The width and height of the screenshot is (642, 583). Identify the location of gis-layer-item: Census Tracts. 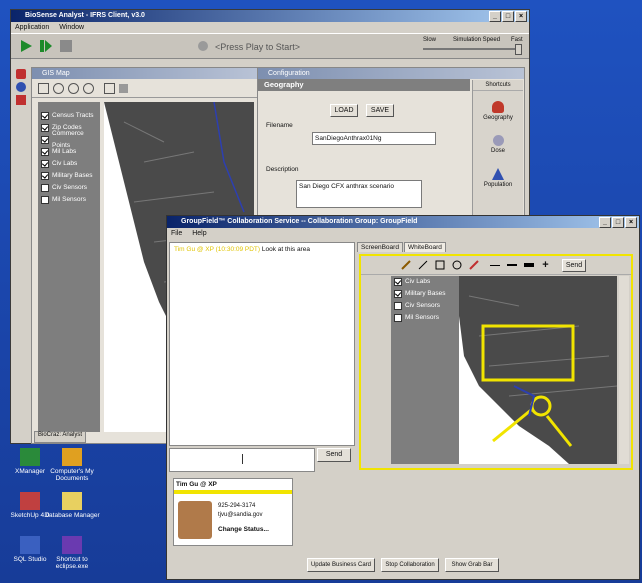
(69, 116).